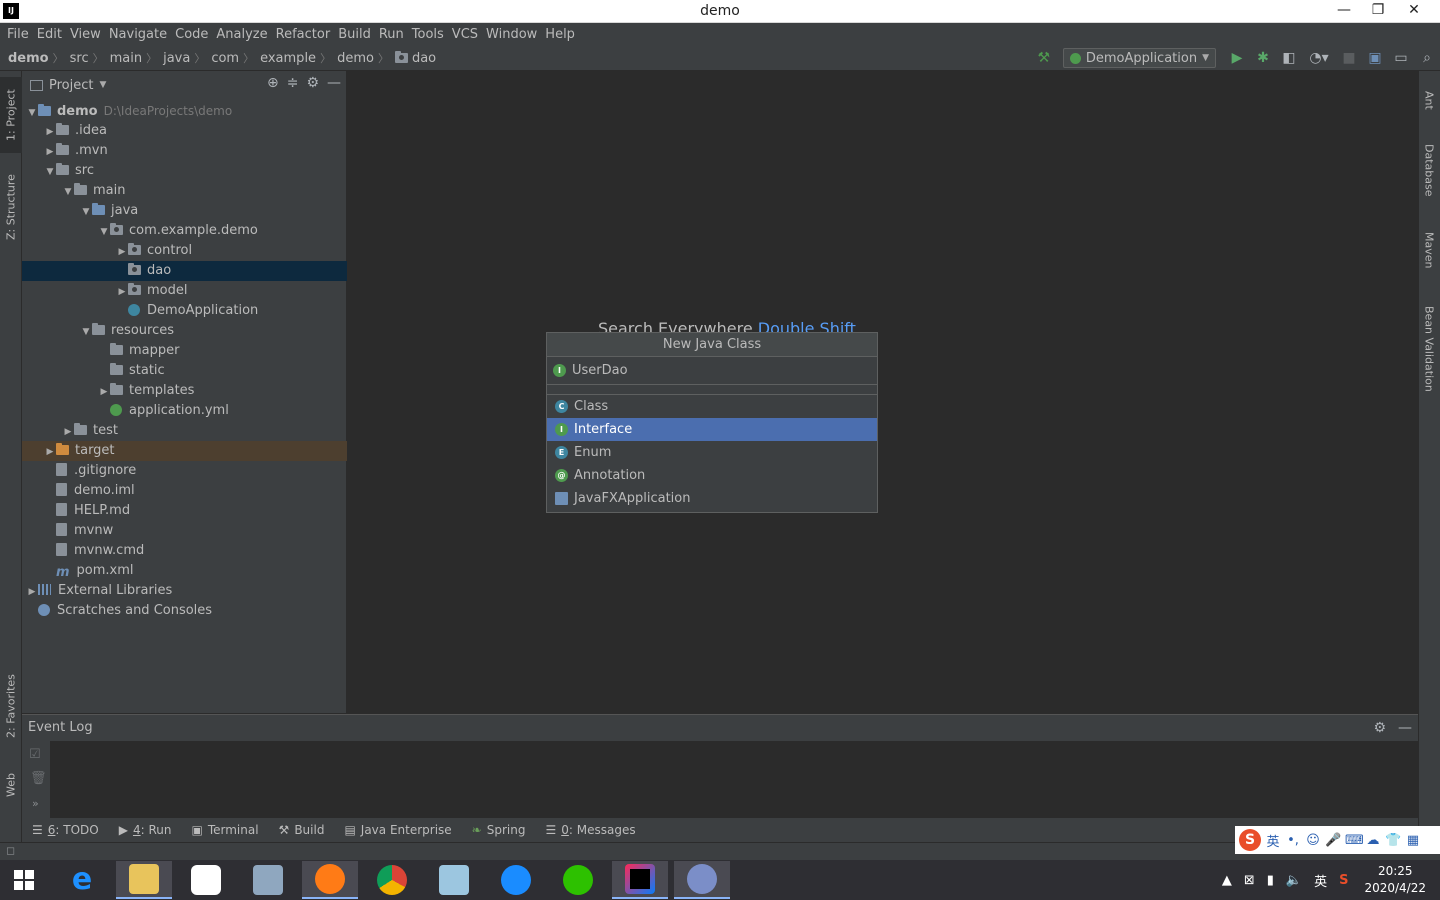  I want to click on taskbar-internet-explorer: e, so click(82, 880).